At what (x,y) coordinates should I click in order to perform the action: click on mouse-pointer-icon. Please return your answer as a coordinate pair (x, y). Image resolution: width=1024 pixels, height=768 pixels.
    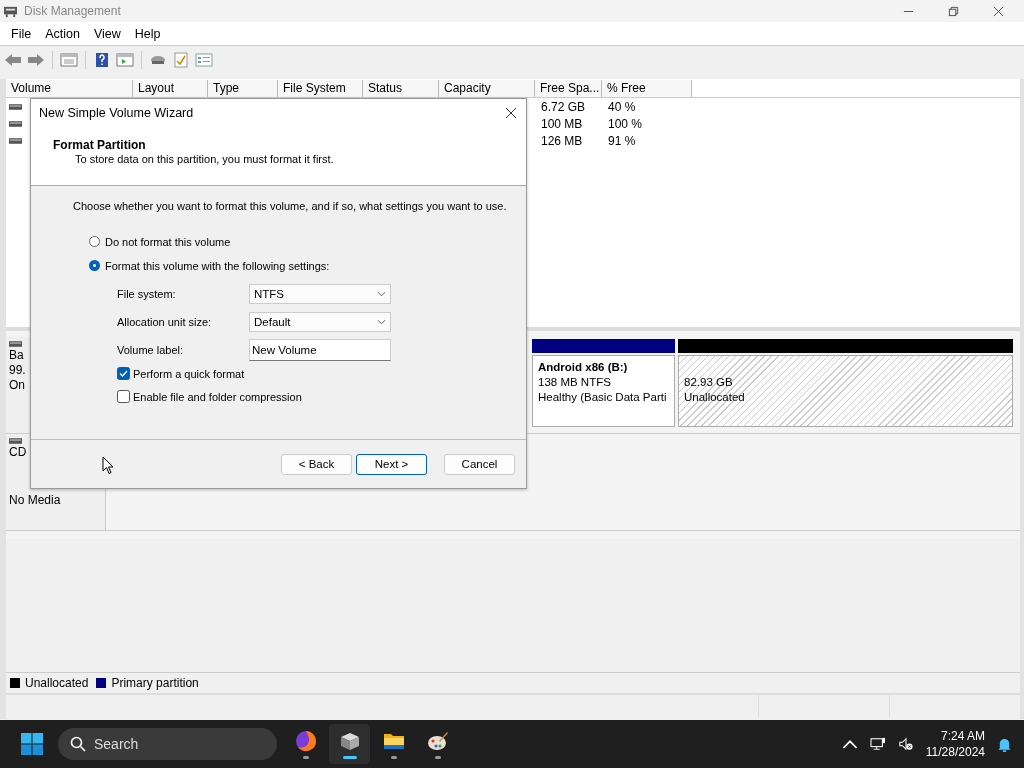
    Looking at the image, I should click on (108, 465).